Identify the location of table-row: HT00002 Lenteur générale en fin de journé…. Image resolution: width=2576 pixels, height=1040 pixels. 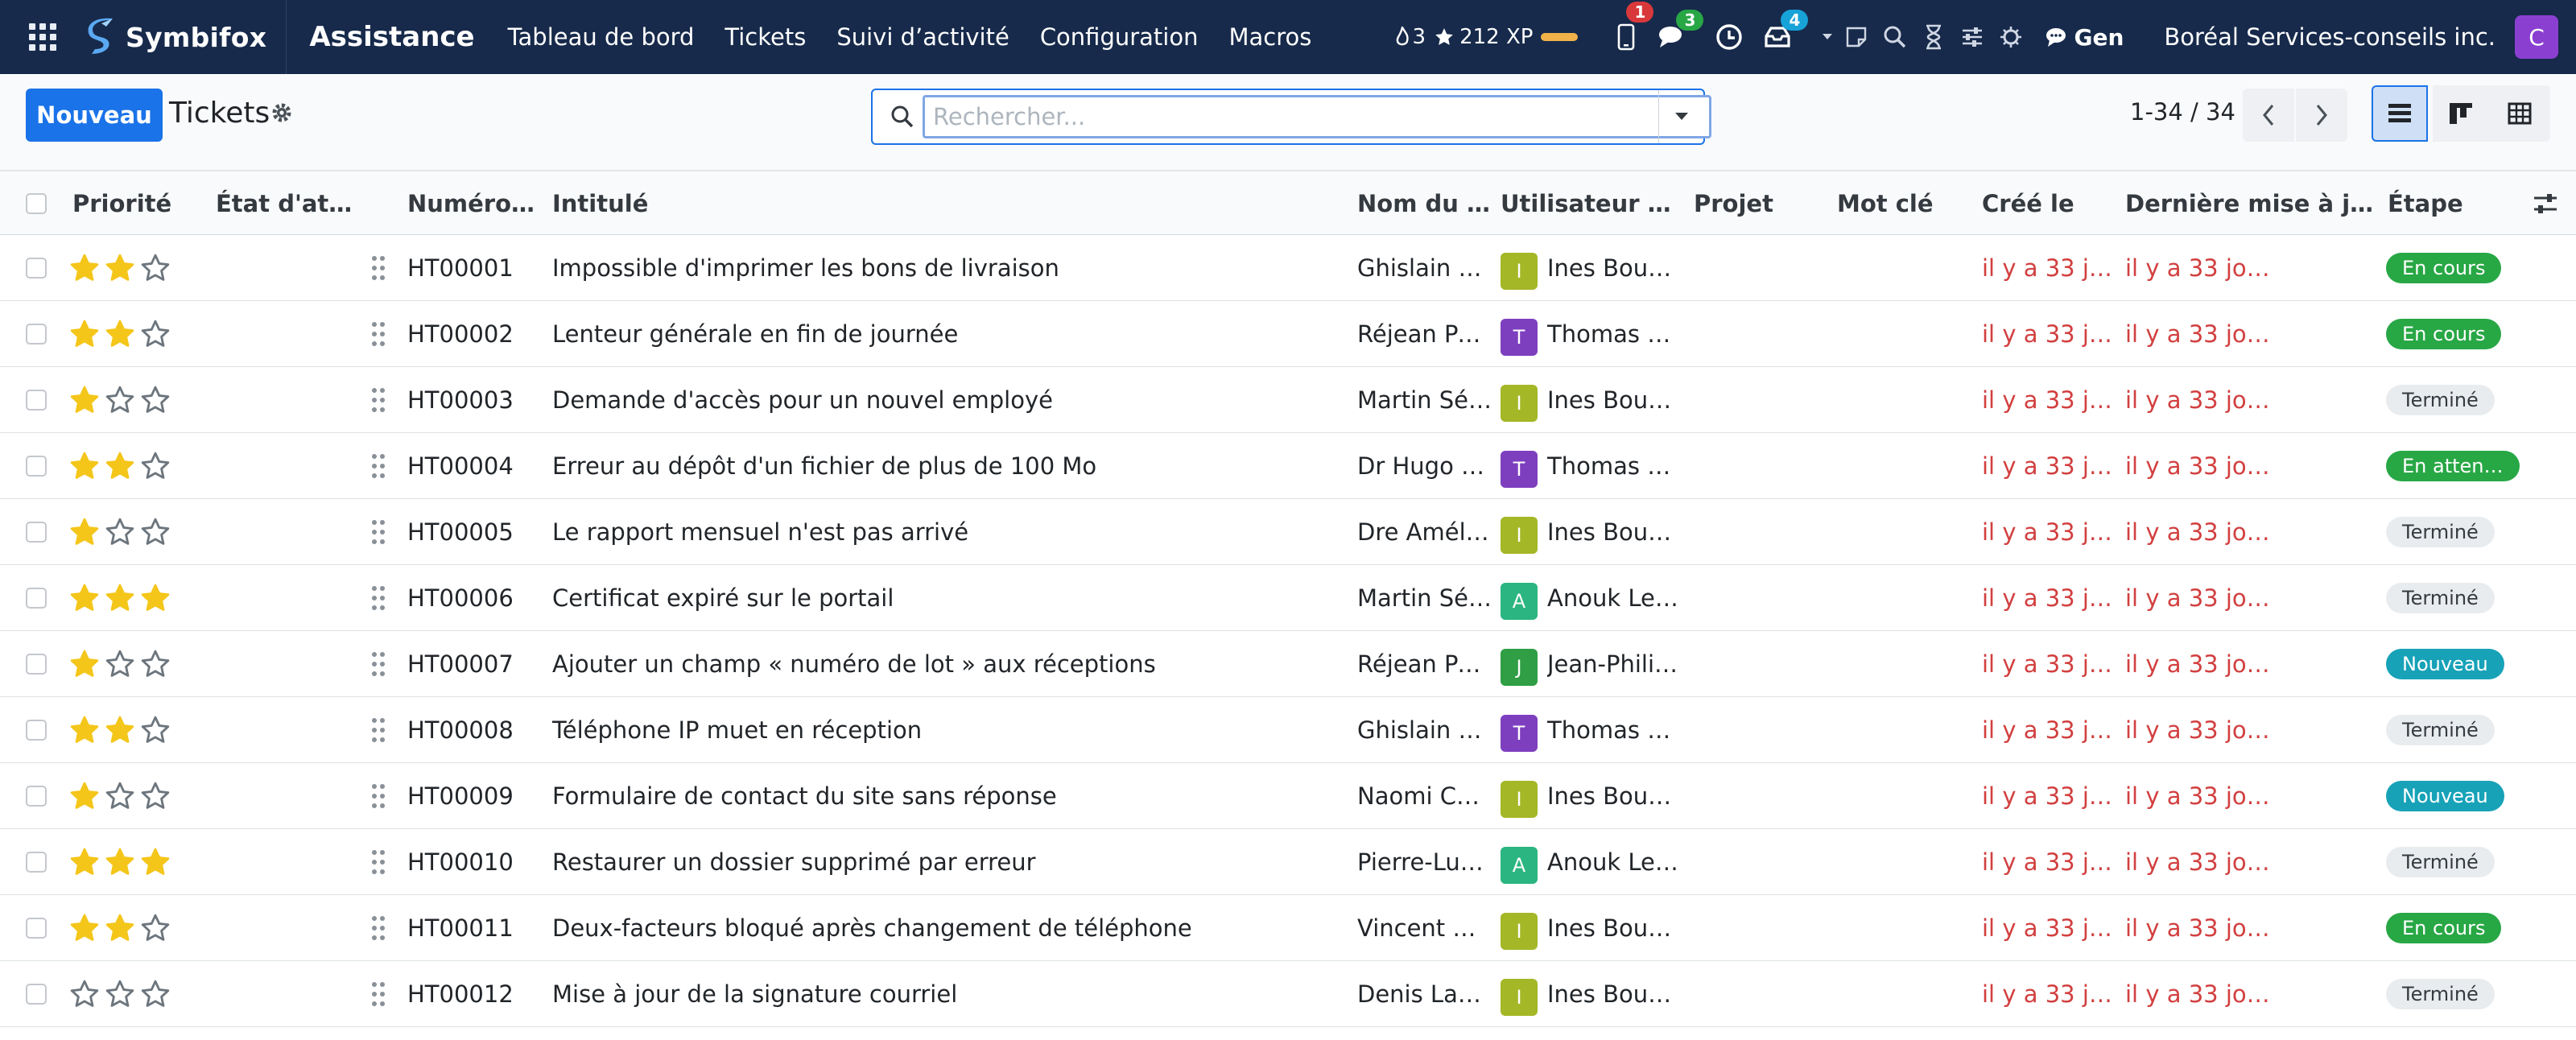
(1288, 334).